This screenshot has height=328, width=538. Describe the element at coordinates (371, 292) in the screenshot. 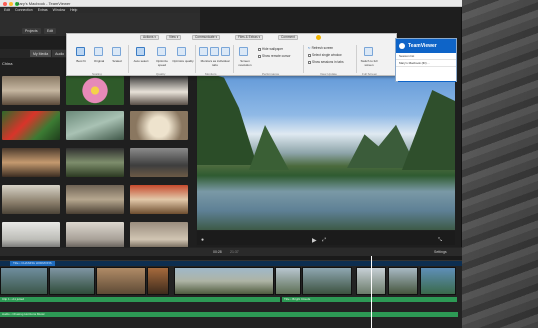

I see `timeline-playhead` at that location.